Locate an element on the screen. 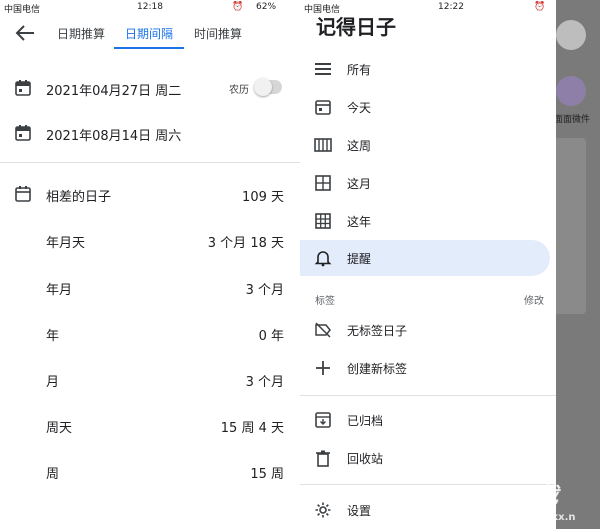 Image resolution: width=600 pixels, height=529 pixels. tab-date-calc: 日期推算 is located at coordinates (81, 33).